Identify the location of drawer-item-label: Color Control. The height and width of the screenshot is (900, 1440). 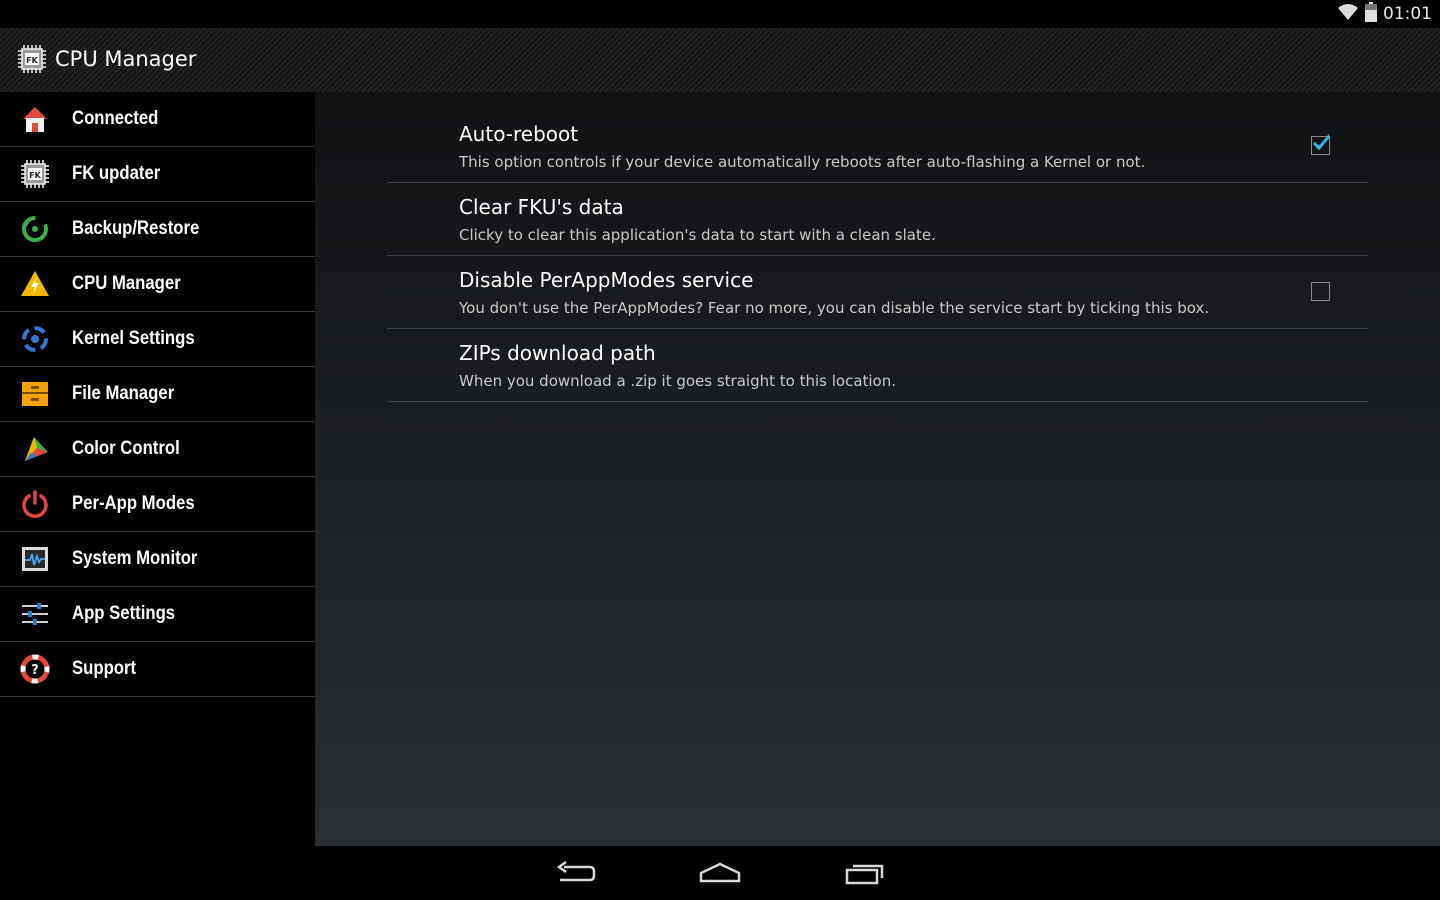
(126, 448).